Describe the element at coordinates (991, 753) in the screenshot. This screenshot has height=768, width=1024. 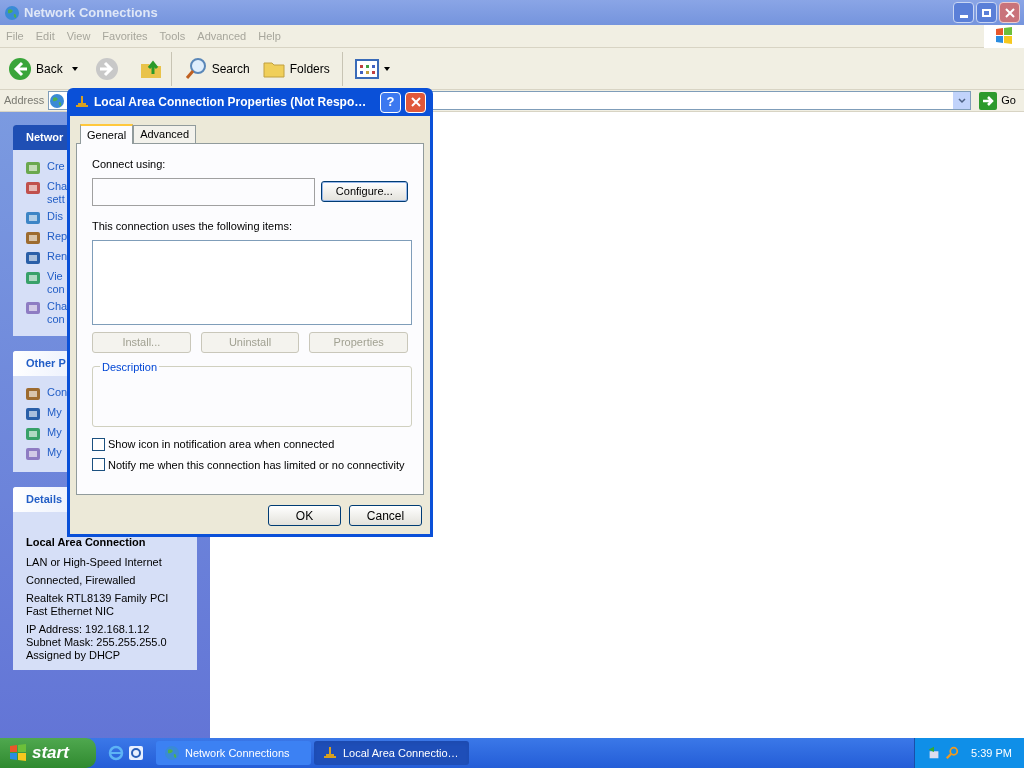
I see `clock: 5:39 PM` at that location.